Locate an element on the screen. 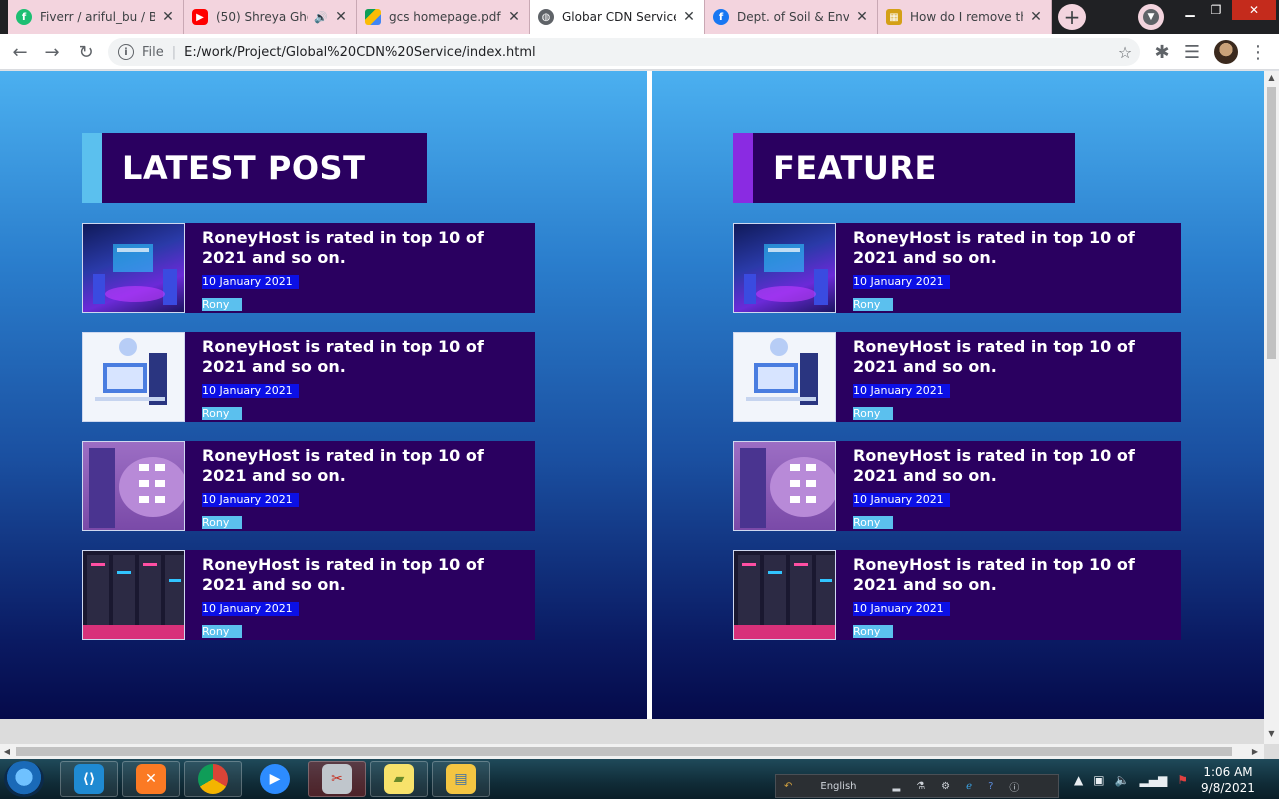  restore-button: ❐ is located at coordinates (1216, 10).